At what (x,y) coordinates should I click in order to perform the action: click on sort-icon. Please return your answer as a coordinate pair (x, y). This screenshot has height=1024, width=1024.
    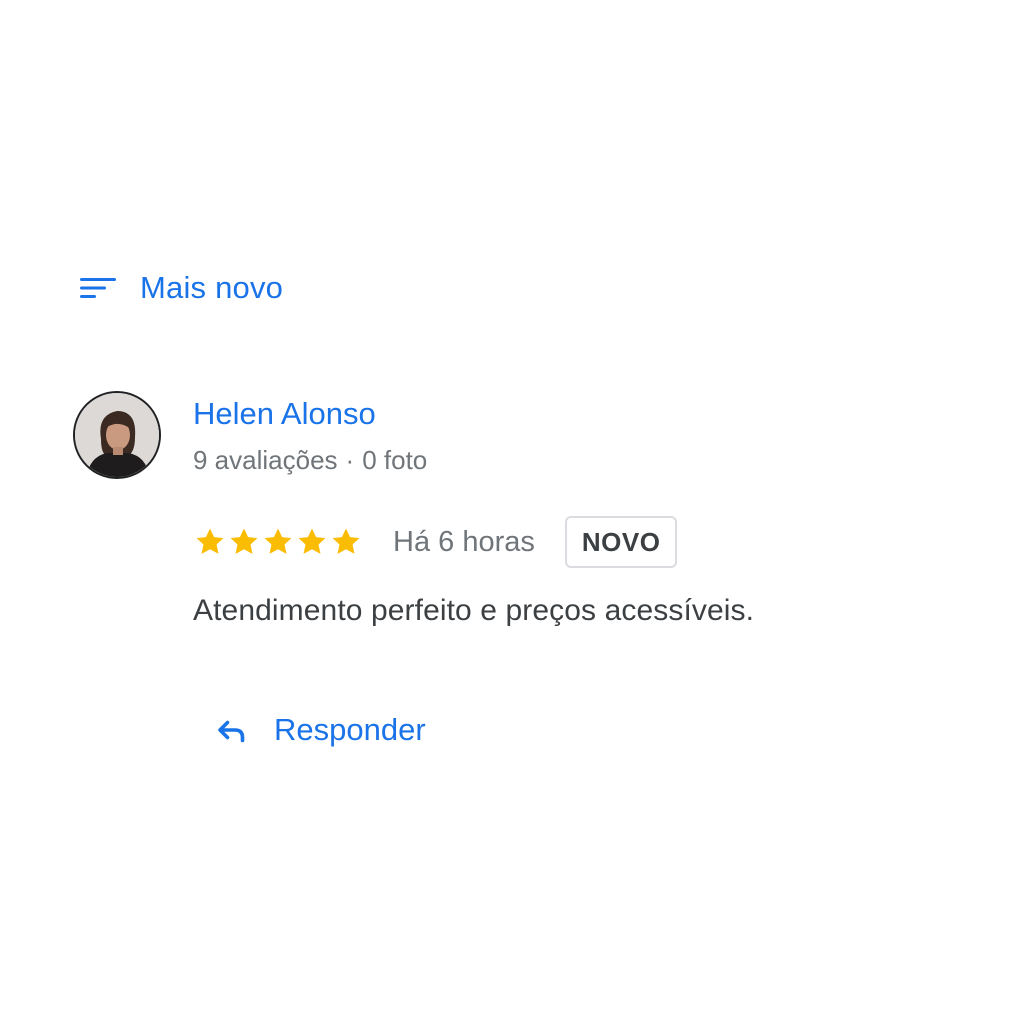
    Looking at the image, I should click on (98, 288).